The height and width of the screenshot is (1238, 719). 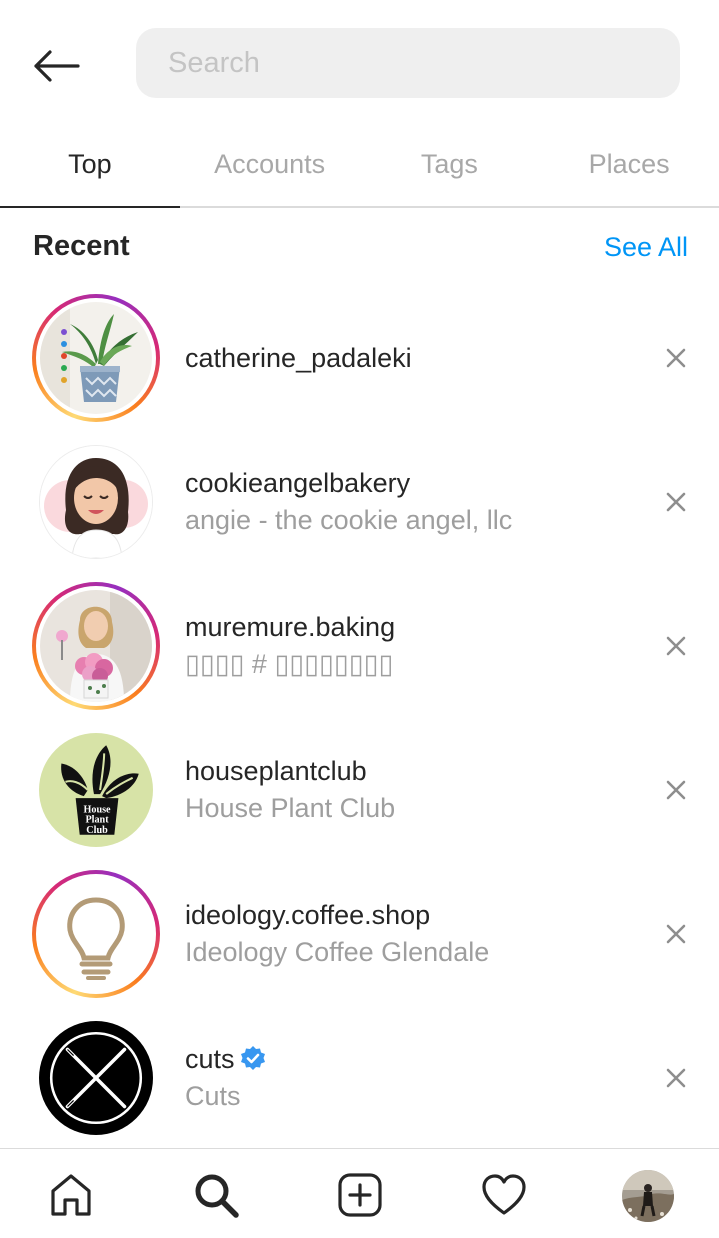 I want to click on nav-home, so click(x=71, y=1195).